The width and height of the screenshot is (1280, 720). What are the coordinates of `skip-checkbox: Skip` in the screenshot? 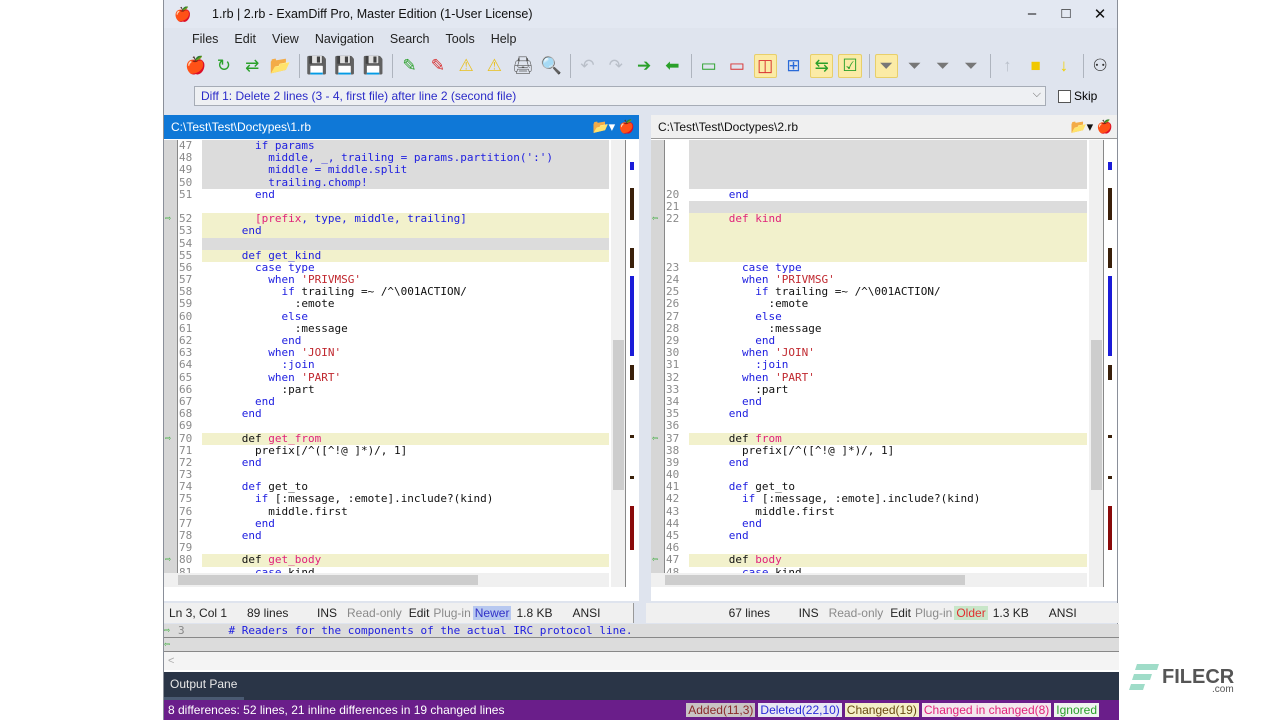 It's located at (1077, 96).